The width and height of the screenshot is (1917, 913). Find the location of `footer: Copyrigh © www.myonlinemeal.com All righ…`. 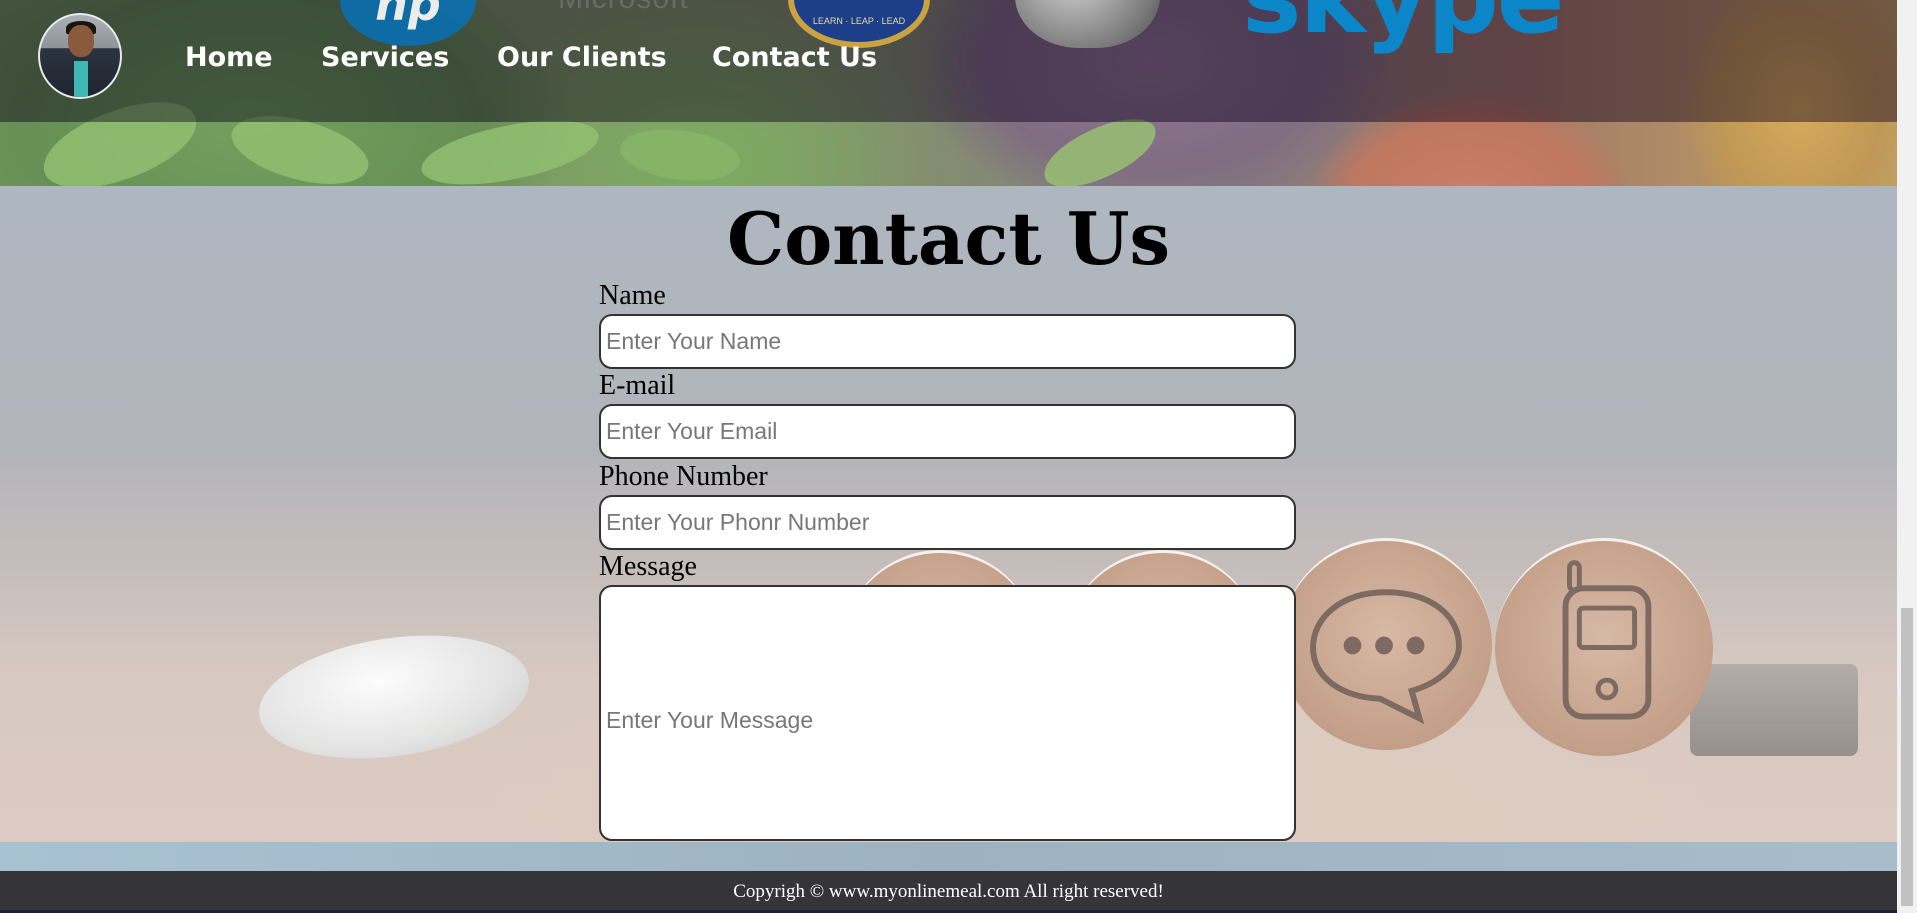

footer: Copyrigh © www.myonlinemeal.com All righ… is located at coordinates (948, 892).